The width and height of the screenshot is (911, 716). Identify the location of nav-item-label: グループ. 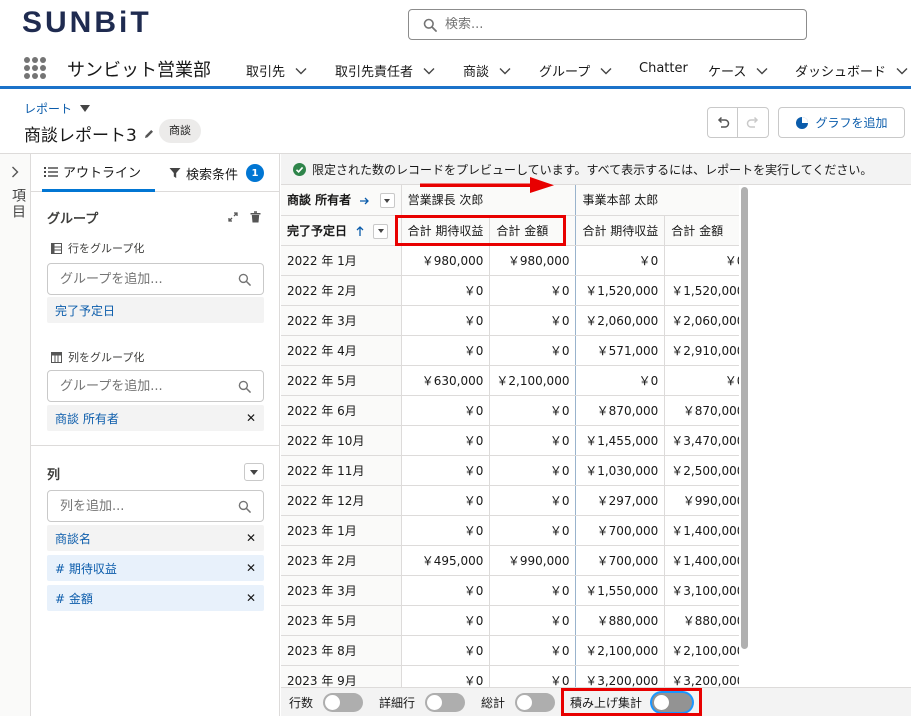
(565, 72).